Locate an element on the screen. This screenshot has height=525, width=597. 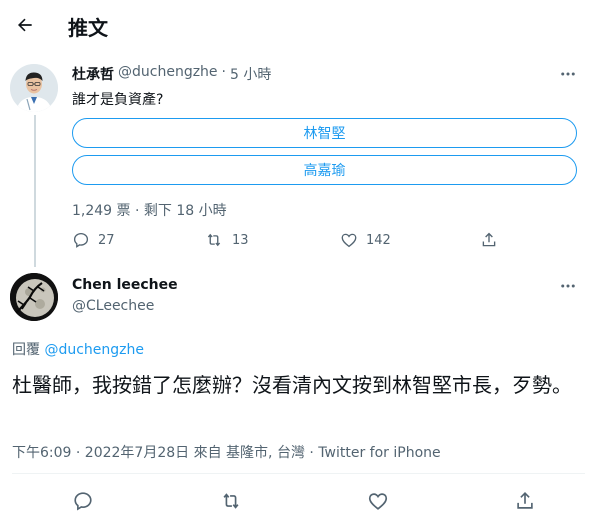
back-button is located at coordinates (25, 25).